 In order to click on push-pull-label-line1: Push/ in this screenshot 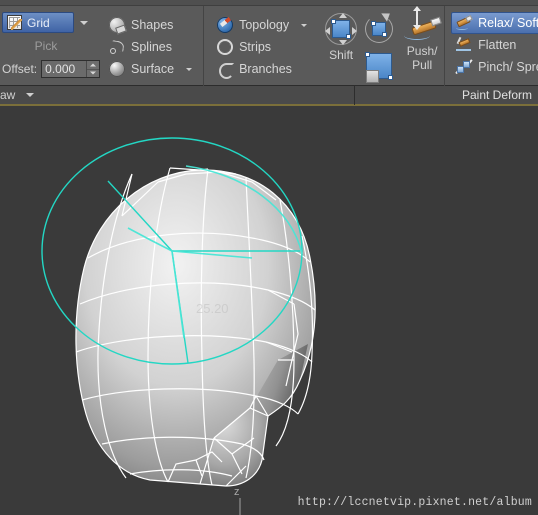, I will do `click(422, 51)`.